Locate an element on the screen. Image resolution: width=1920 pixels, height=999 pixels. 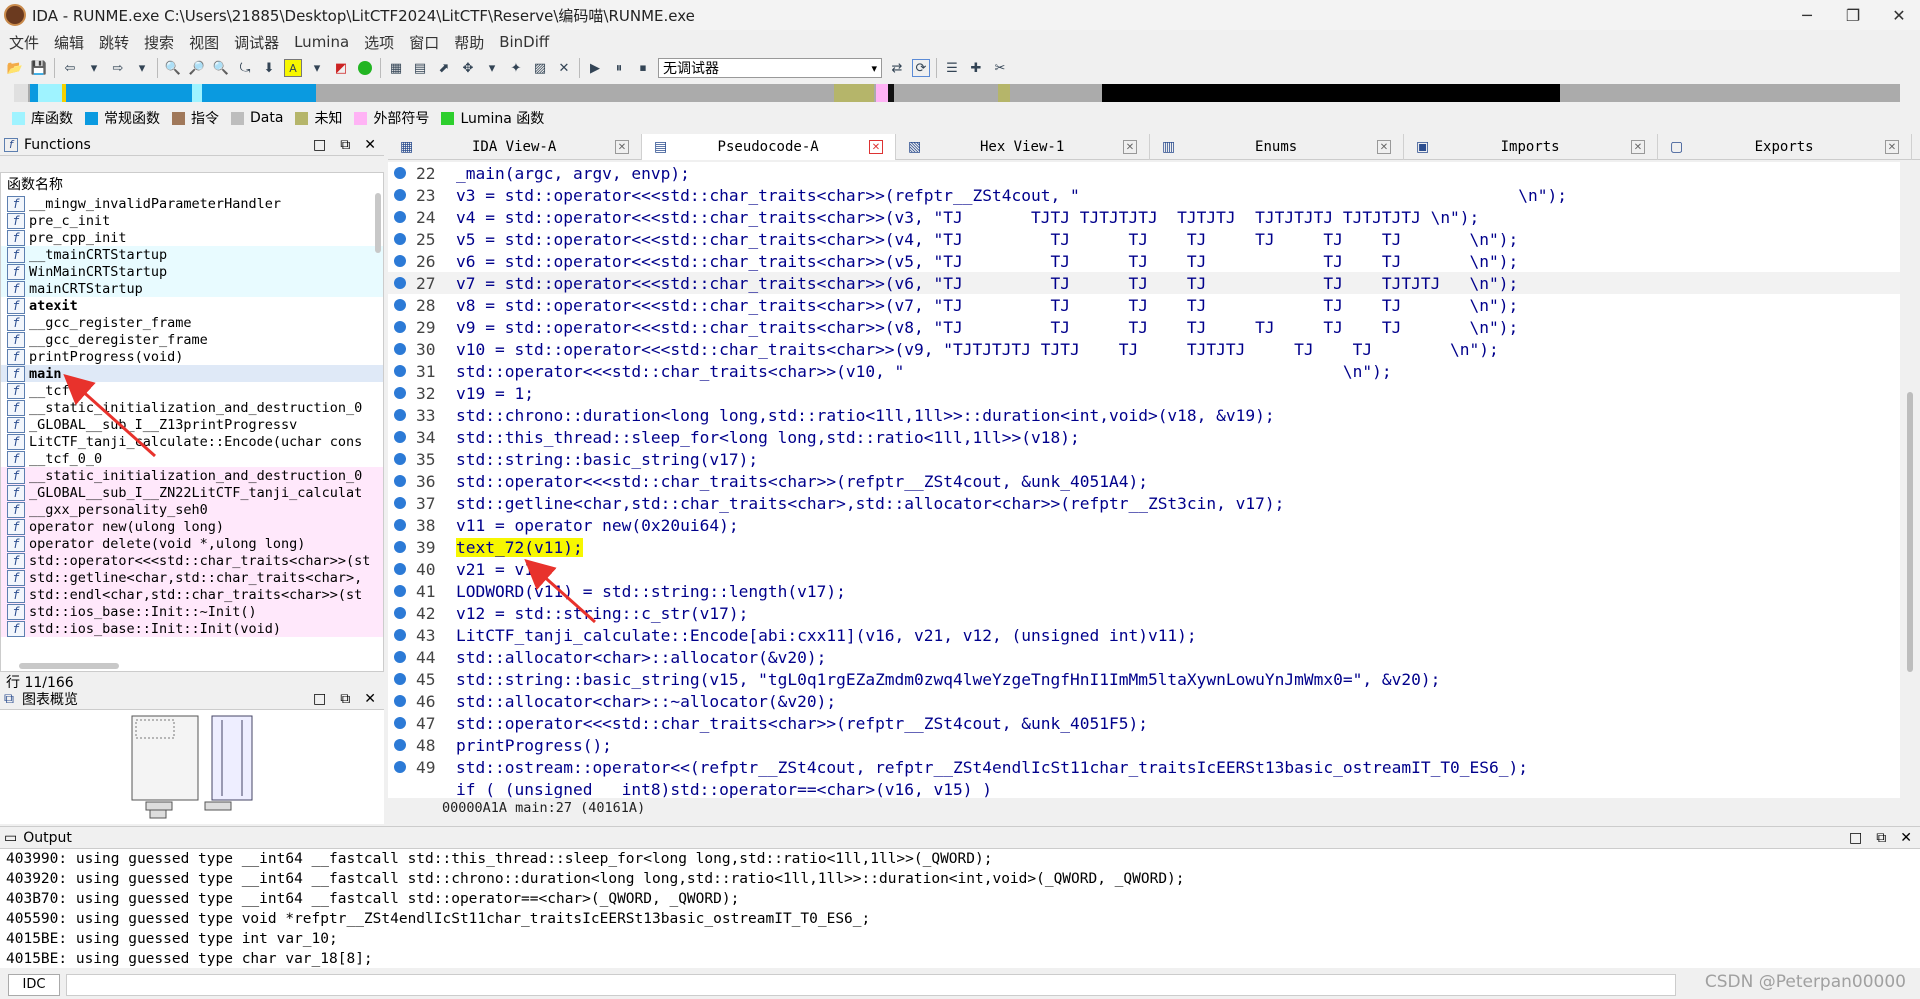
tab-ida-view-a: ▦ IDA View-A ✕ is located at coordinates (515, 147).